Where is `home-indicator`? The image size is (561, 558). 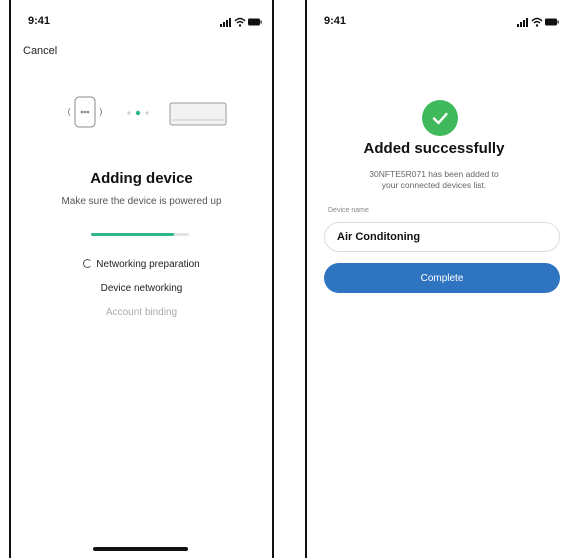 home-indicator is located at coordinates (140, 549).